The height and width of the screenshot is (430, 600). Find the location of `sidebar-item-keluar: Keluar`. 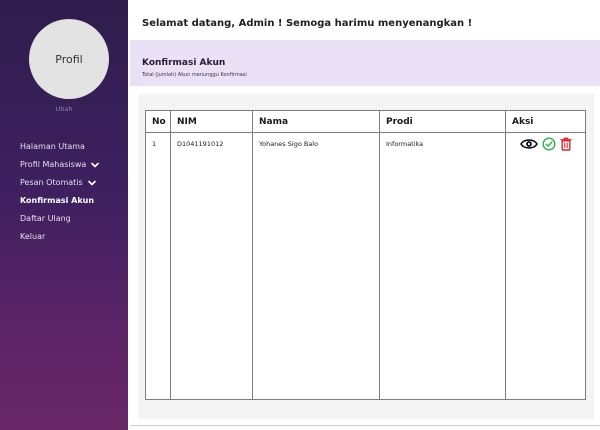

sidebar-item-keluar: Keluar is located at coordinates (59, 237).